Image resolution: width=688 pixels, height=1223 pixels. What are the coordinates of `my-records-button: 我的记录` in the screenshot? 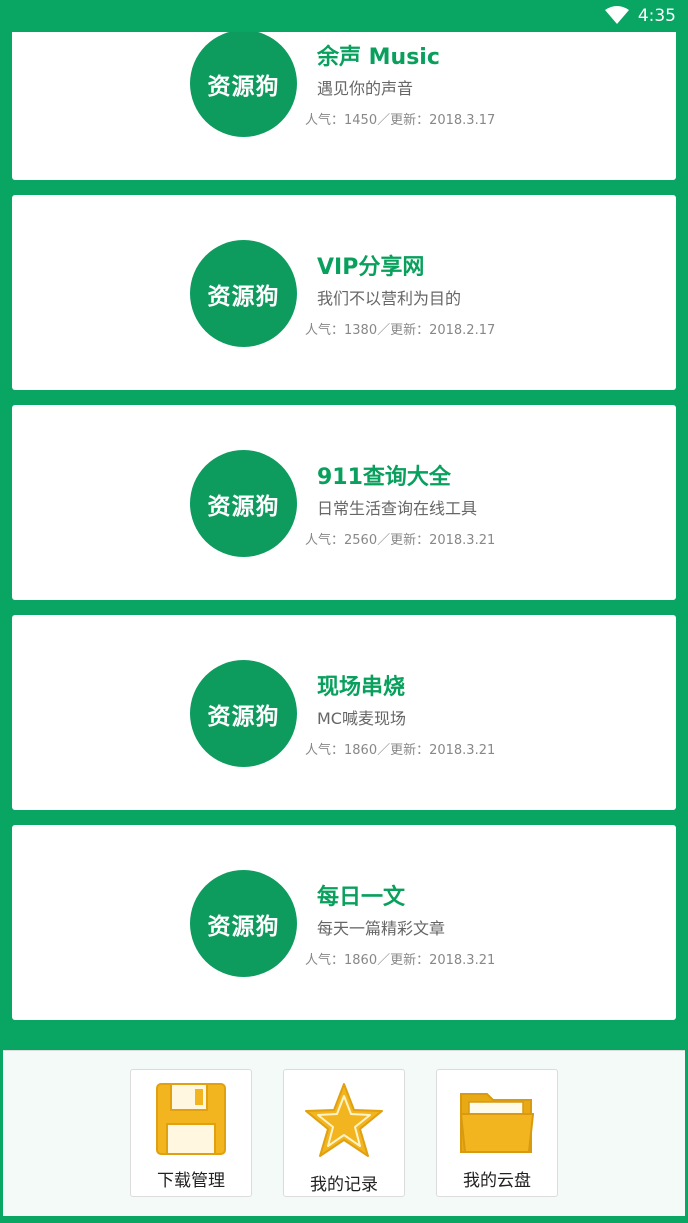 It's located at (344, 1133).